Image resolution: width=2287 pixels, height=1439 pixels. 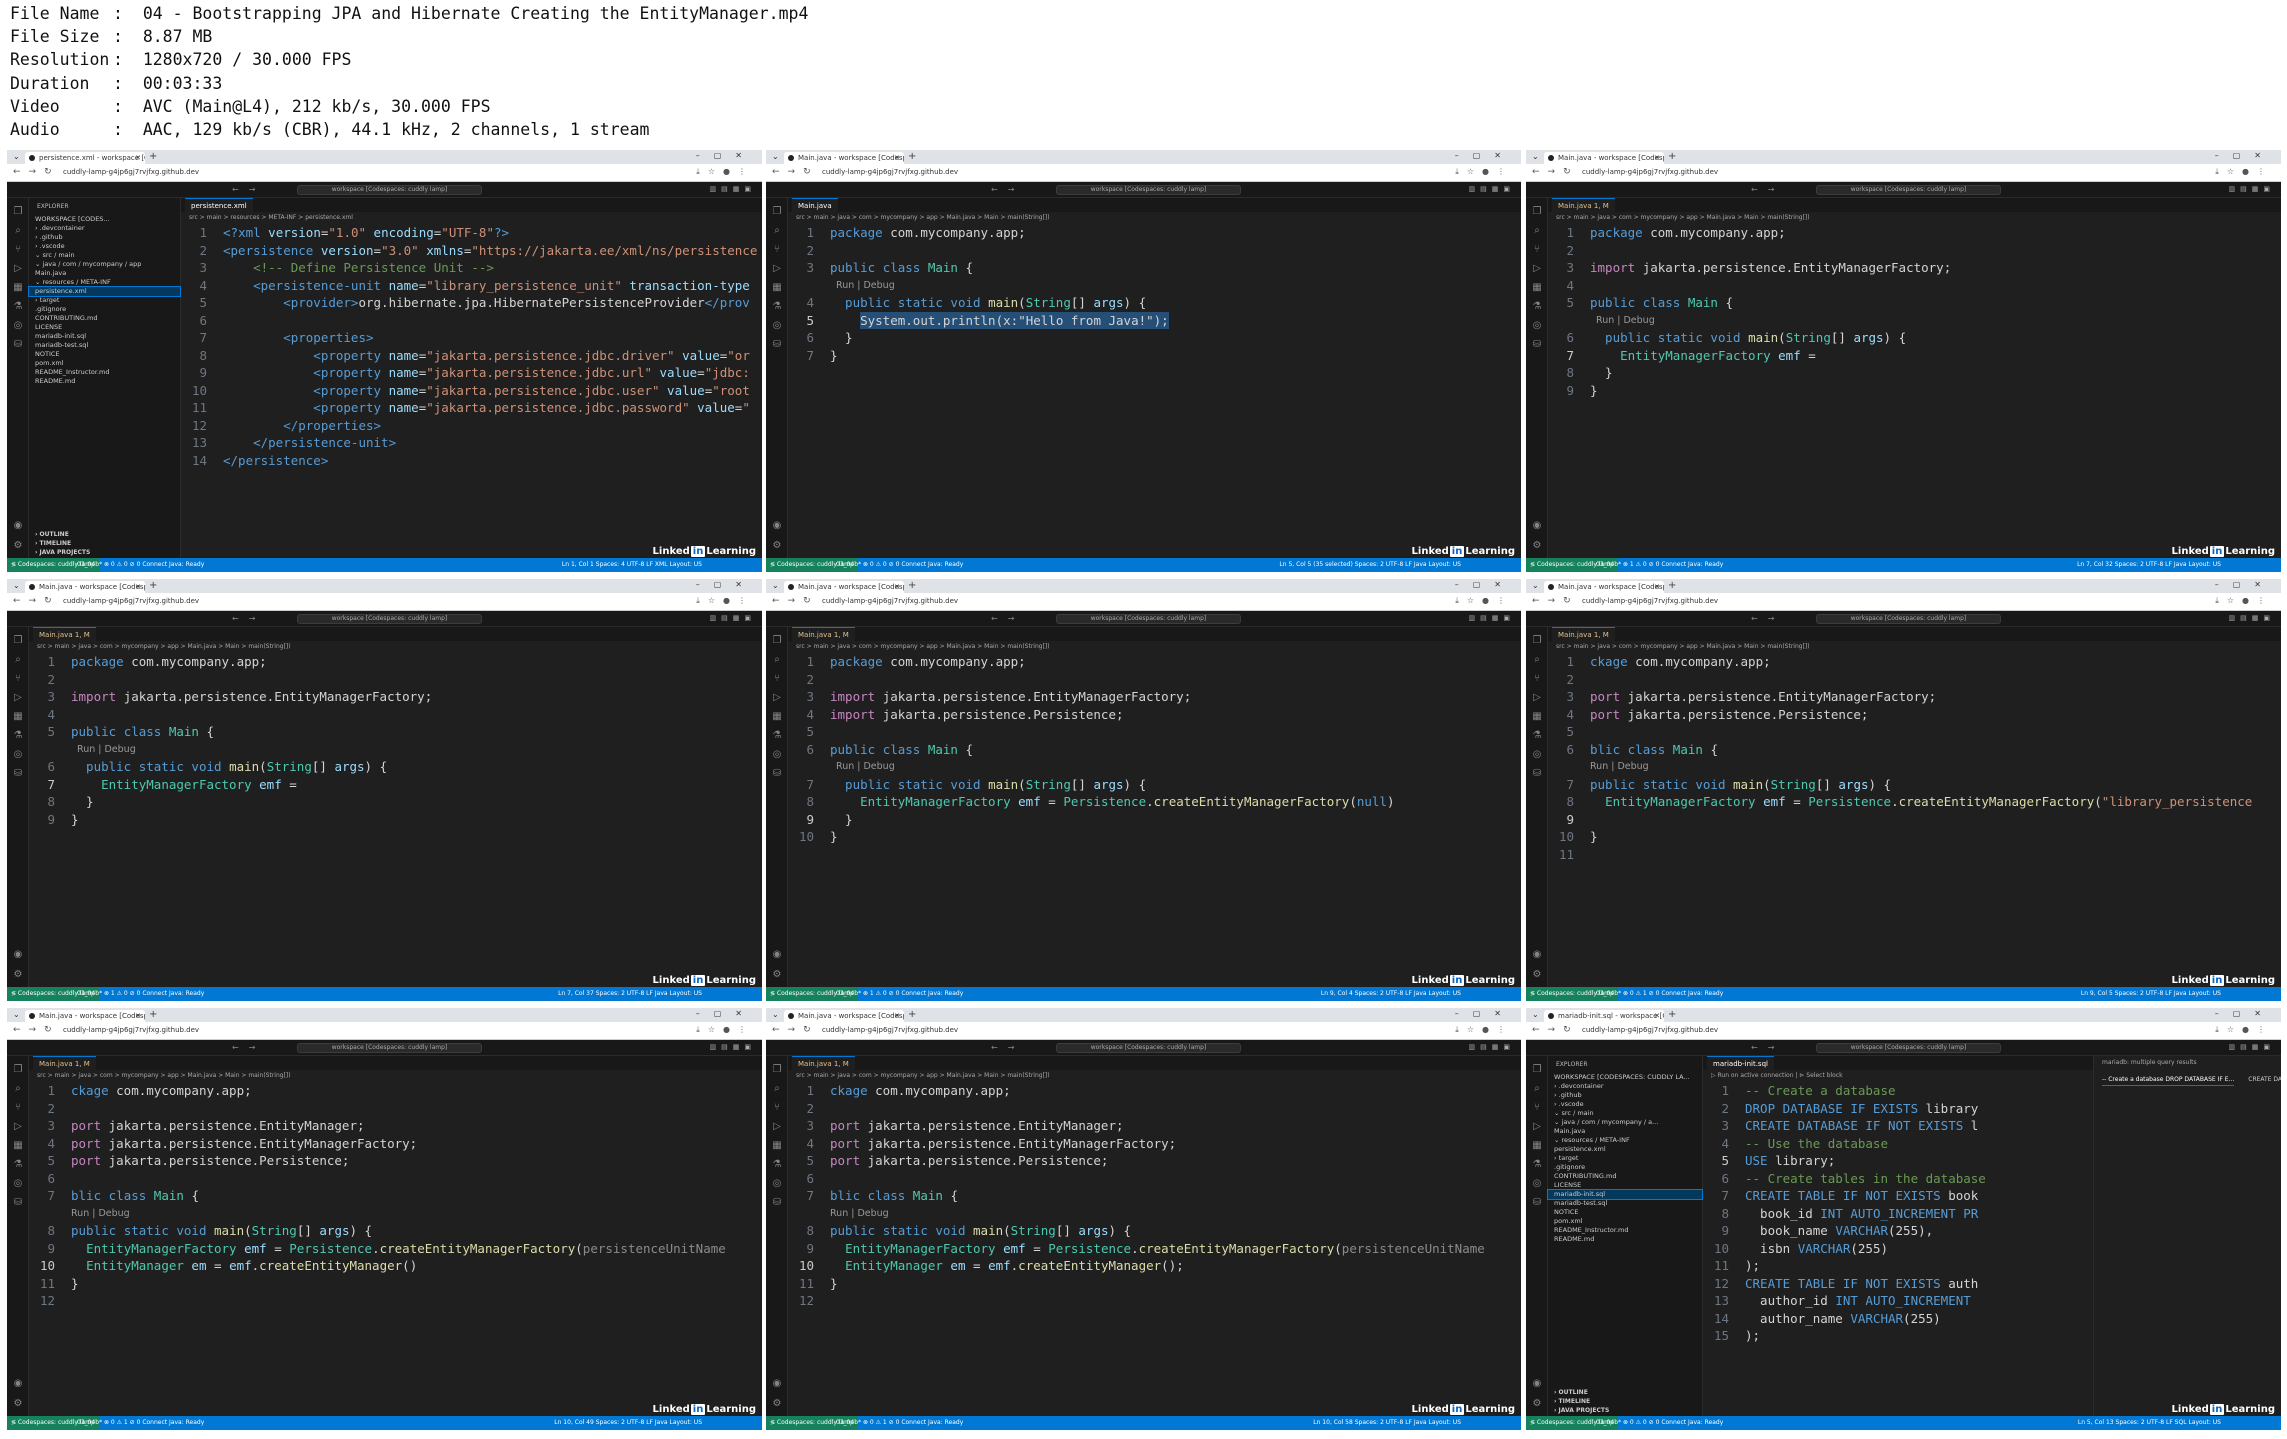 I want to click on status-left: 03_04b* ⊗ 0 ⚠ 0 ⊘ 0 Connect Java: Ready, so click(x=899, y=565).